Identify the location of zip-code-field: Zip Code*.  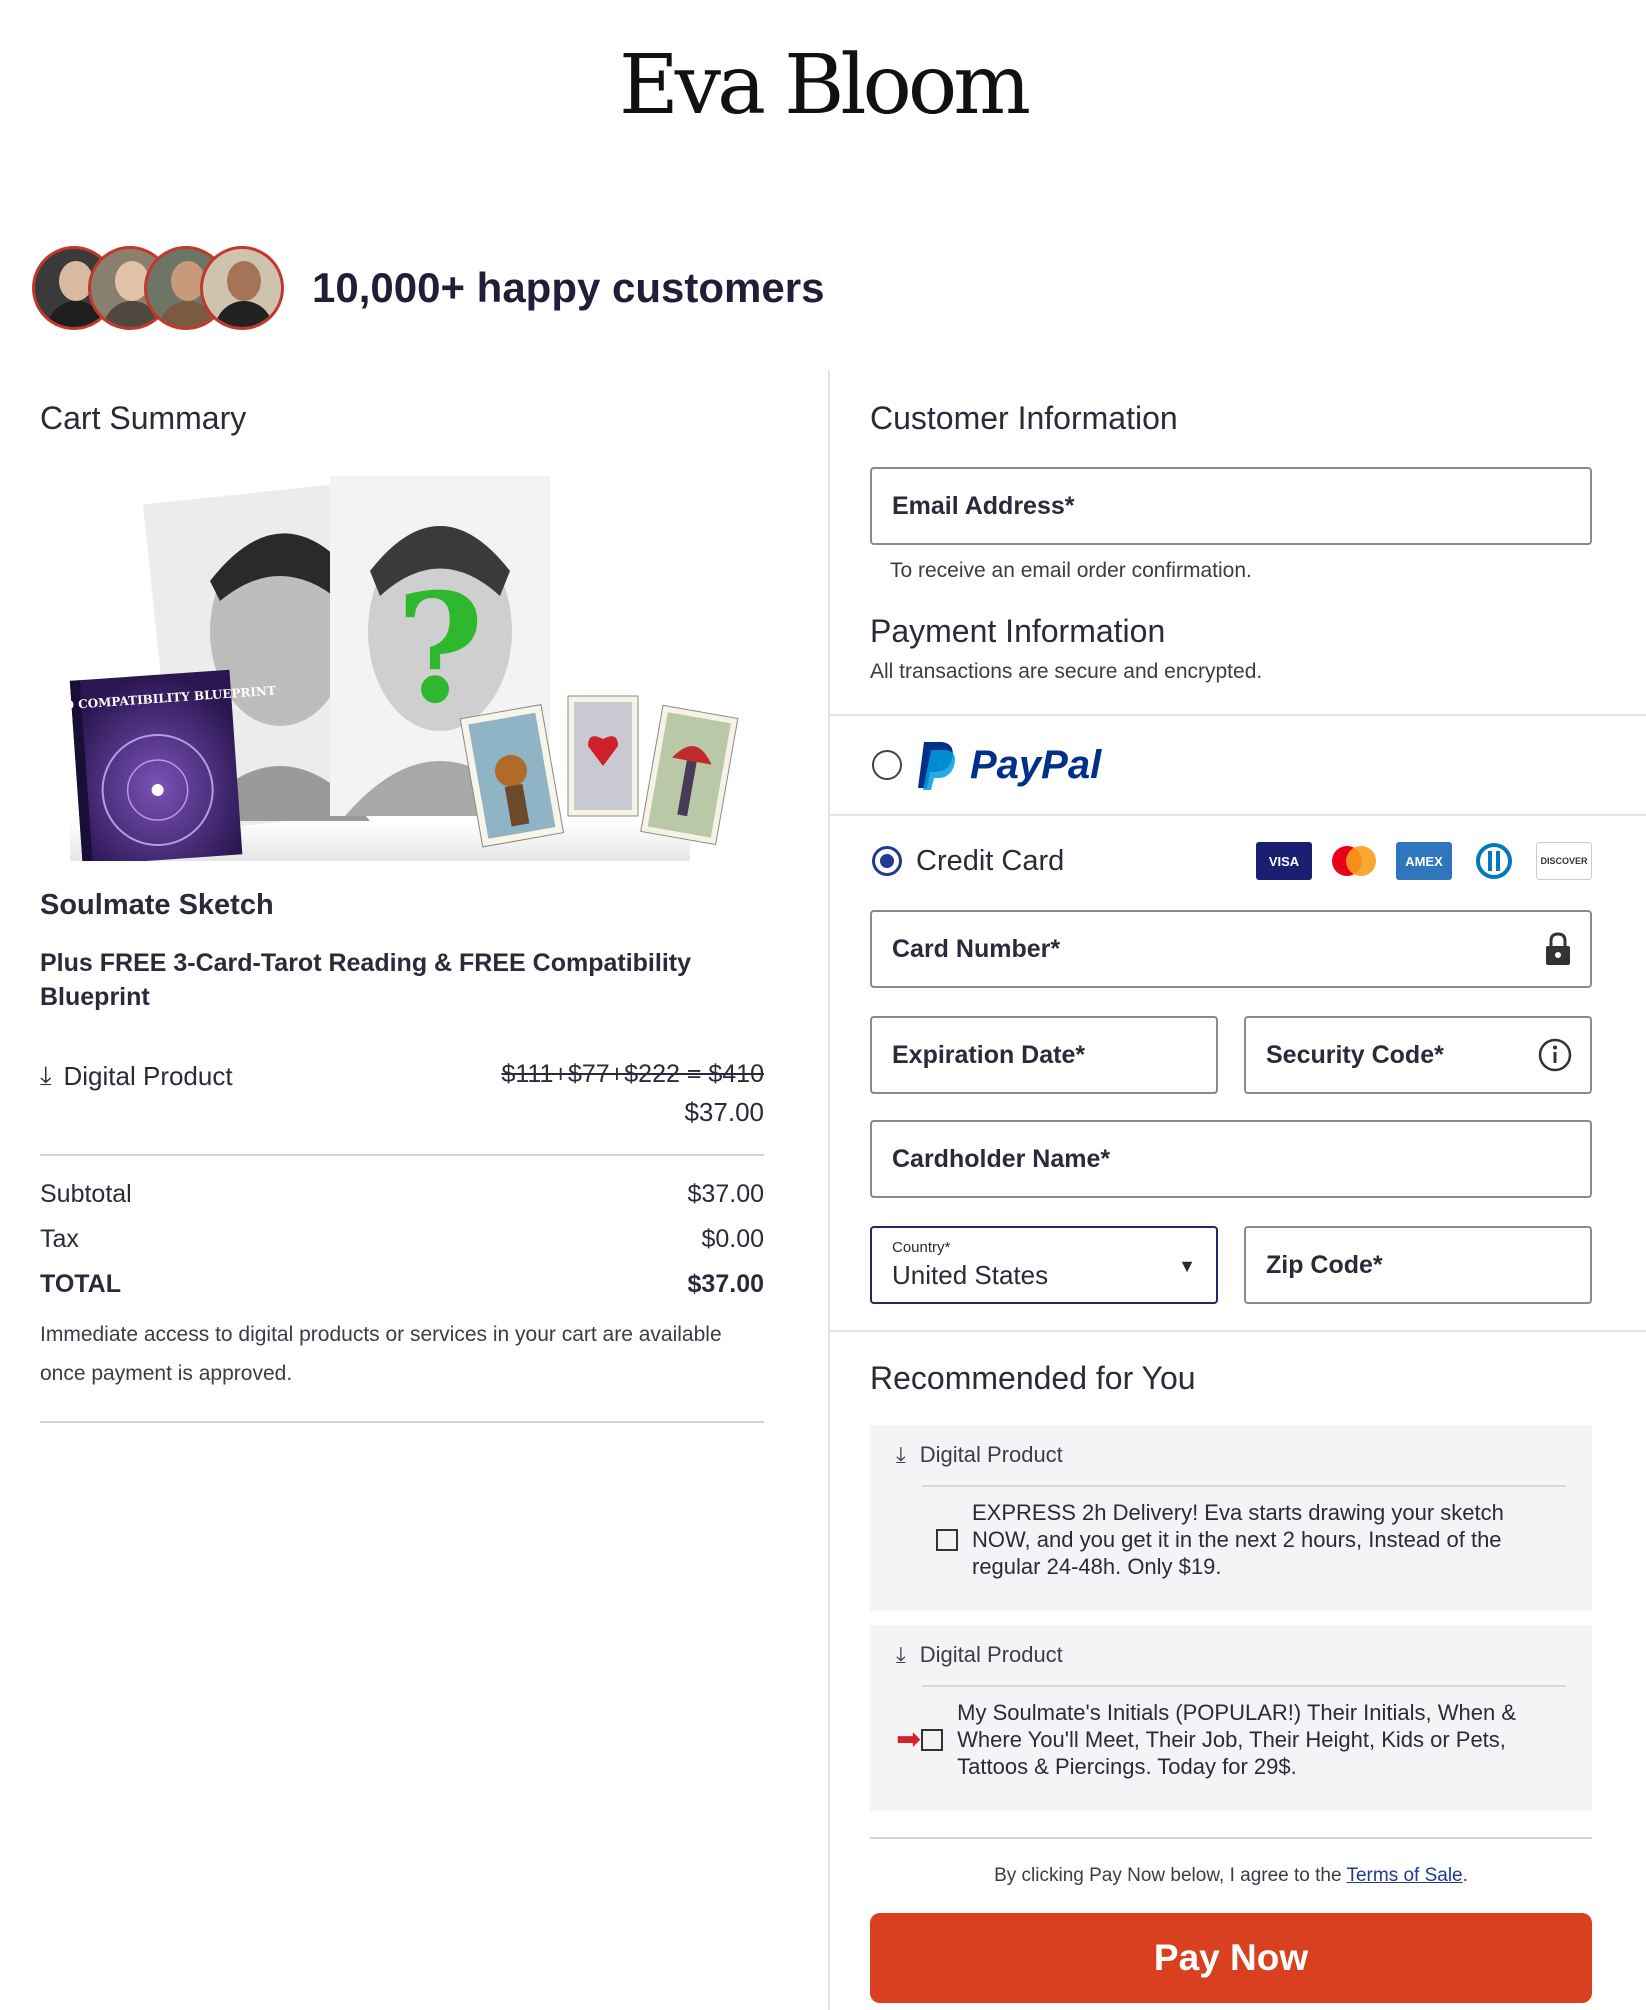
(1418, 1265).